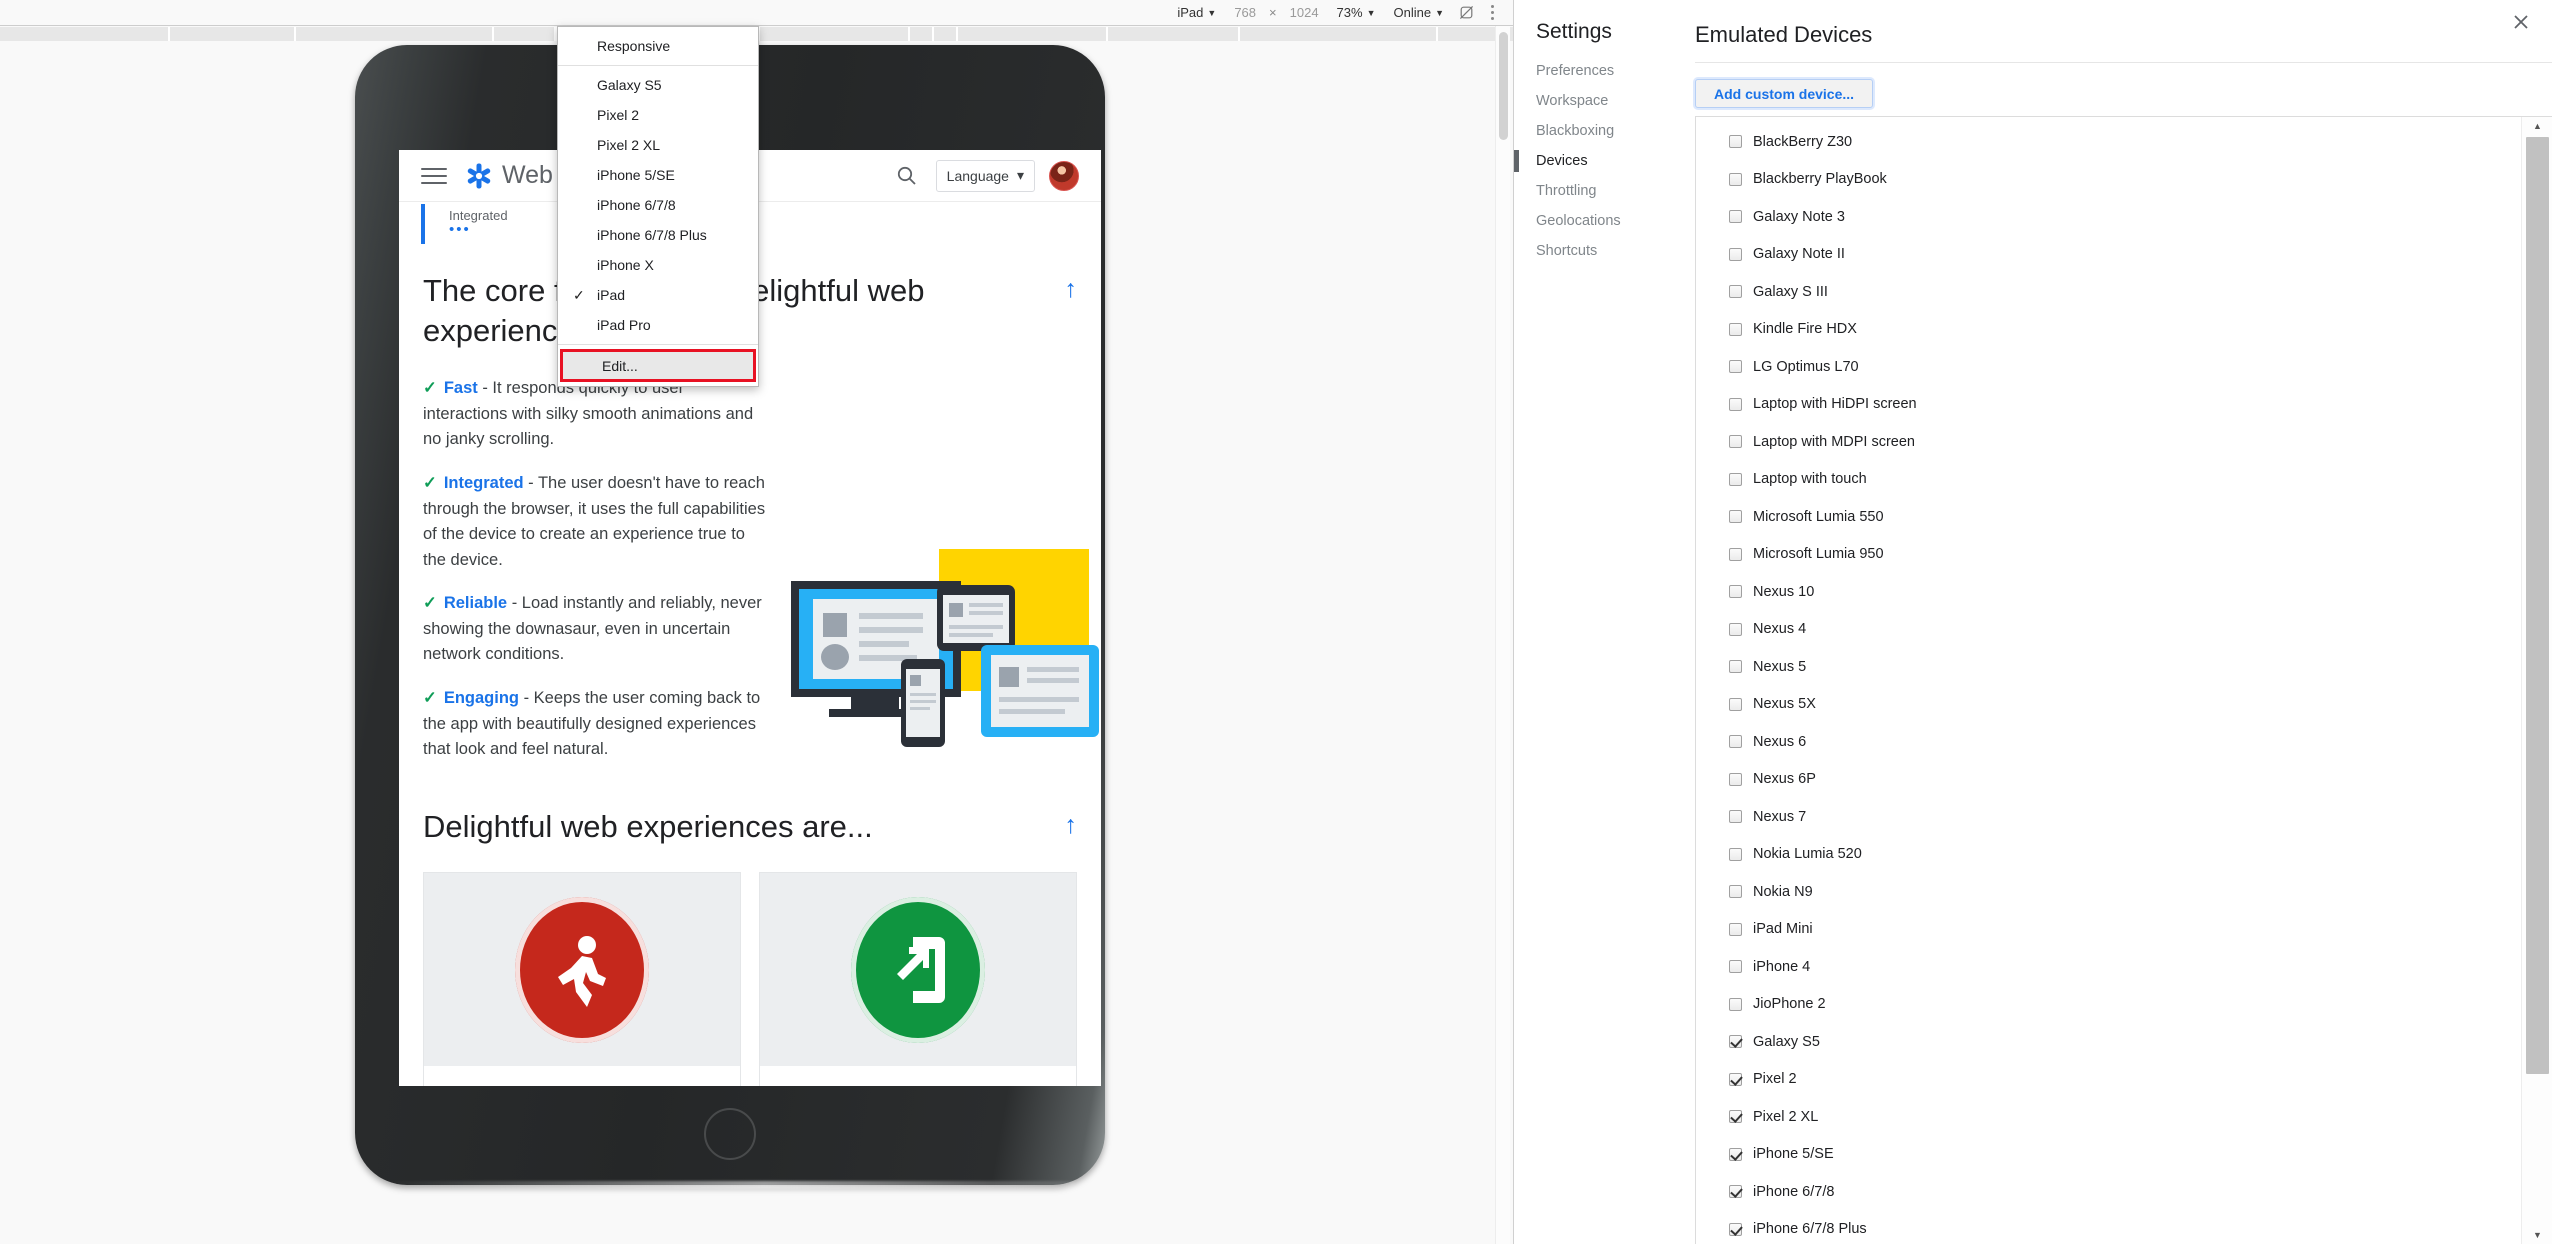 Image resolution: width=2552 pixels, height=1244 pixels. I want to click on menu-item-iphone-5-se: iPhone 5/SE, so click(658, 175).